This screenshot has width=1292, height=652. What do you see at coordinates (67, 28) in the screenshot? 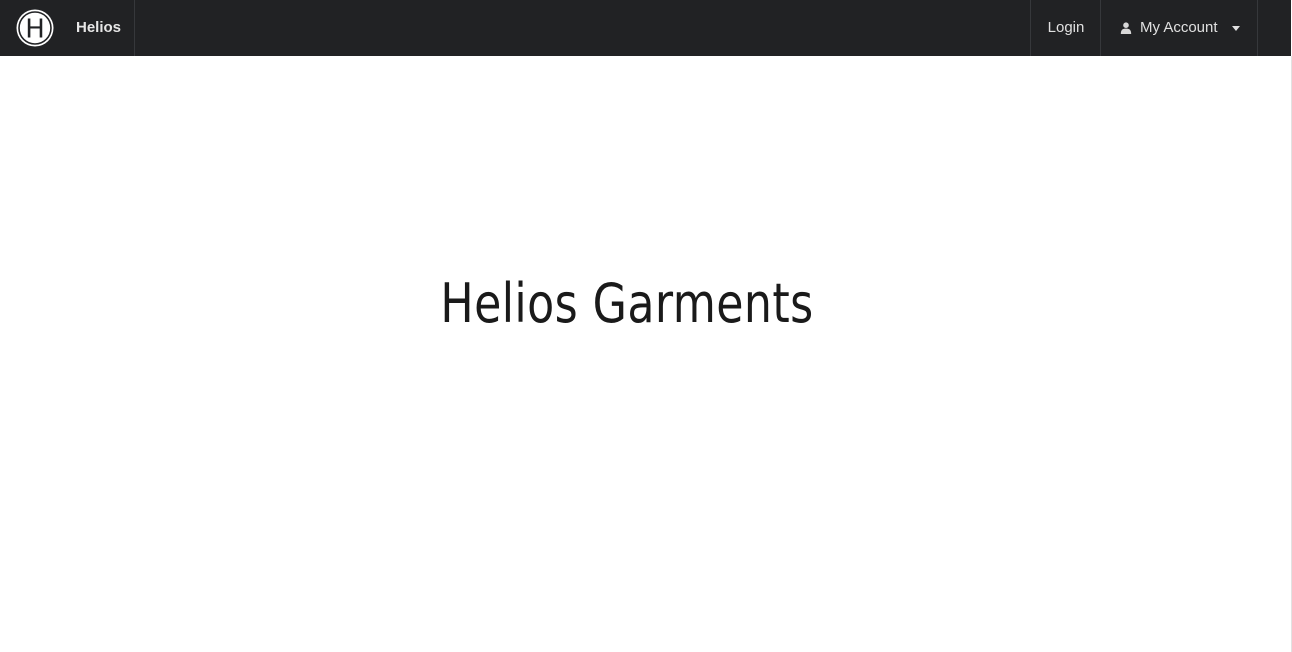
I see `brand-link: H Helios` at bounding box center [67, 28].